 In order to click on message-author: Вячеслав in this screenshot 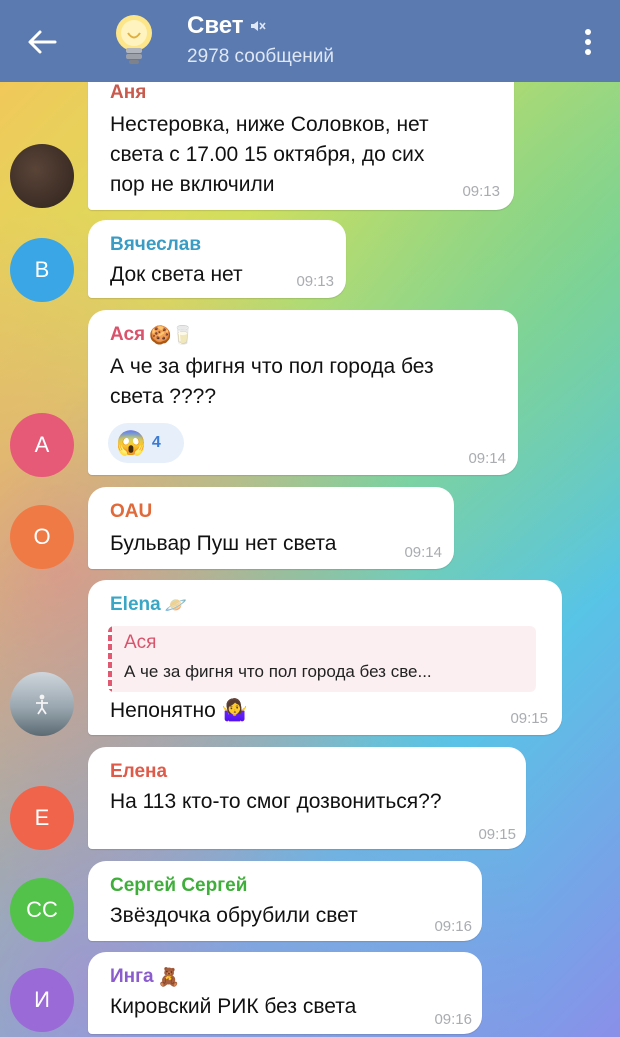, I will do `click(155, 245)`.